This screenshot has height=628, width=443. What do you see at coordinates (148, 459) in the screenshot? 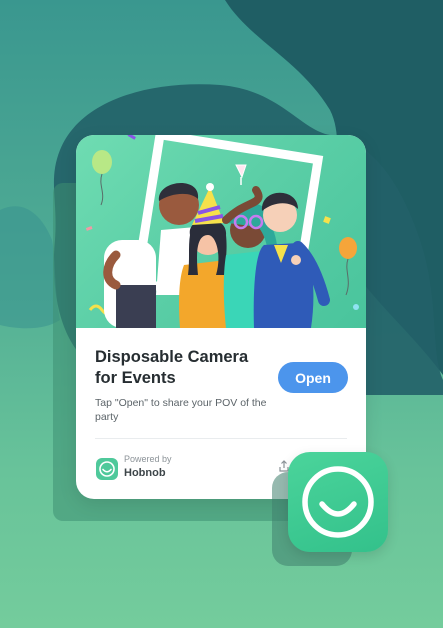
I see `powered-by-label: Powered by` at bounding box center [148, 459].